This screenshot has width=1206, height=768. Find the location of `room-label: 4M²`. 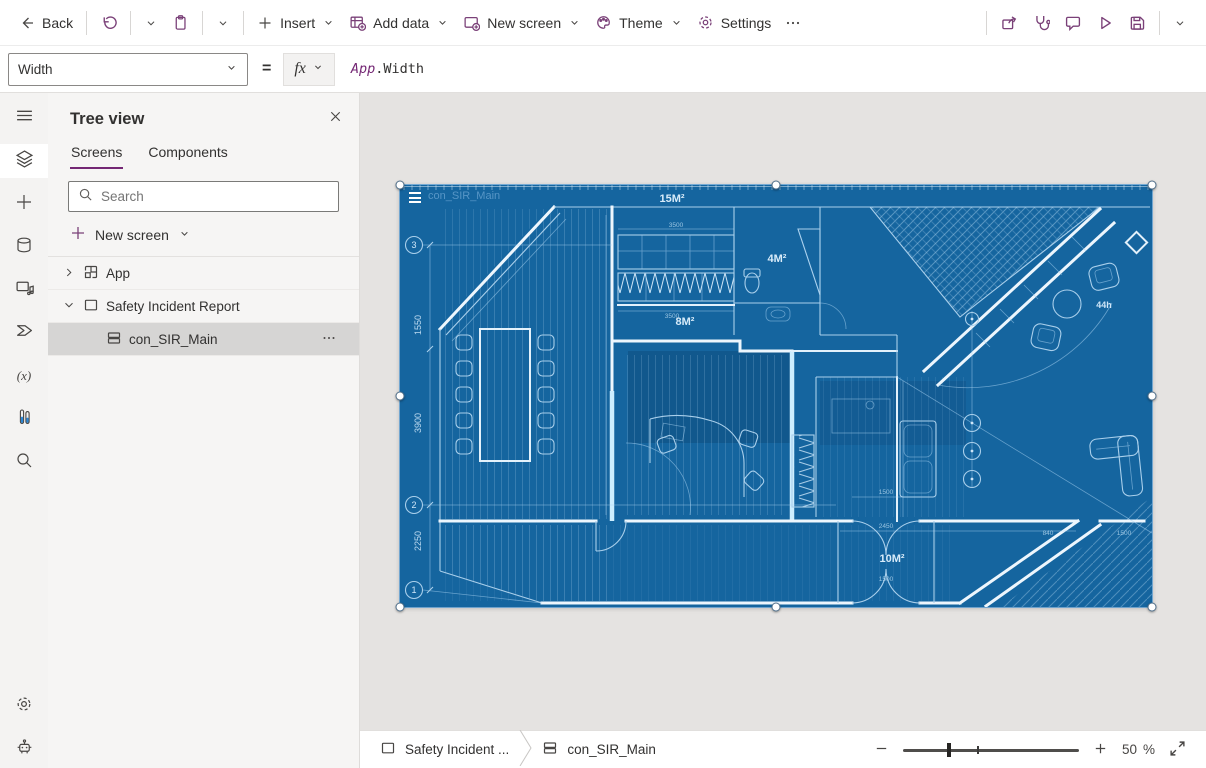

room-label: 4M² is located at coordinates (777, 259).